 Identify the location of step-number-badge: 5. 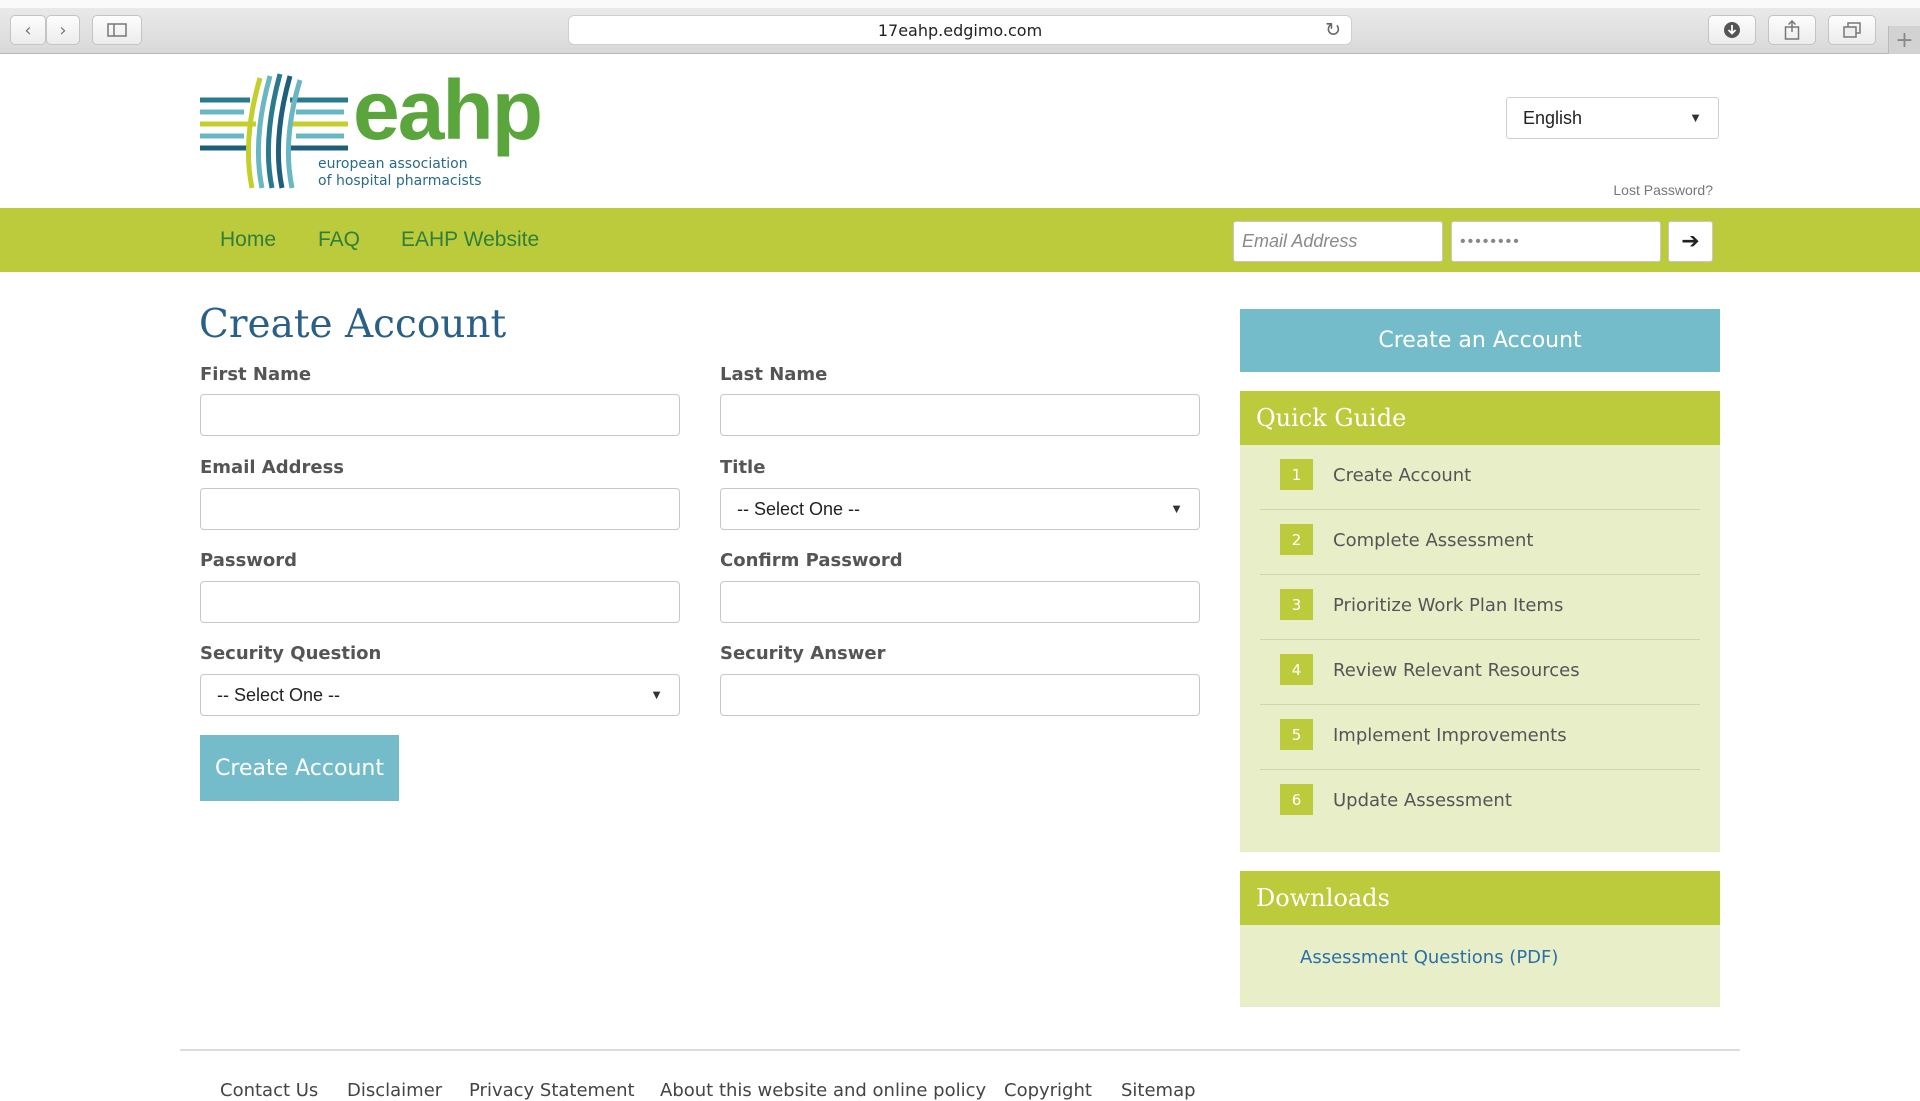
(1296, 734).